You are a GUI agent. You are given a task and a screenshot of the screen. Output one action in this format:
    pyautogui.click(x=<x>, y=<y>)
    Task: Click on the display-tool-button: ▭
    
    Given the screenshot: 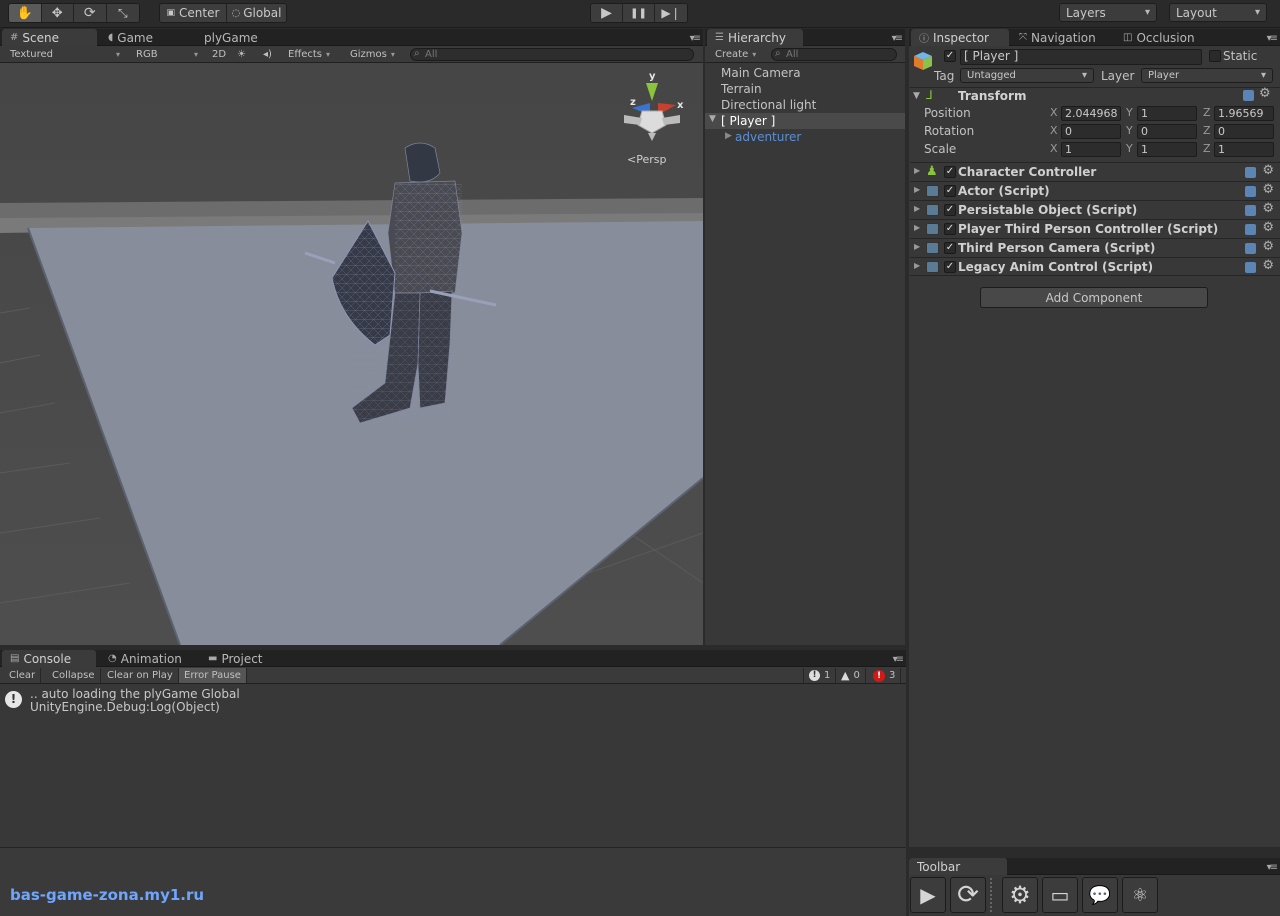 What is the action you would take?
    pyautogui.click(x=1060, y=895)
    